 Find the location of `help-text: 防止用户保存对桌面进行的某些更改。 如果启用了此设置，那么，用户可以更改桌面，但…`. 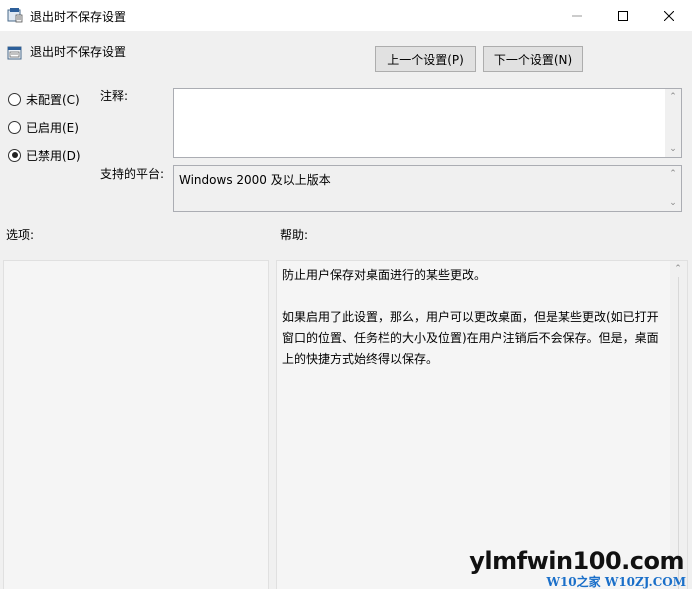

help-text: 防止用户保存对桌面进行的某些更改。 如果启用了此设置，那么，用户可以更改桌面，但… is located at coordinates (470, 317).